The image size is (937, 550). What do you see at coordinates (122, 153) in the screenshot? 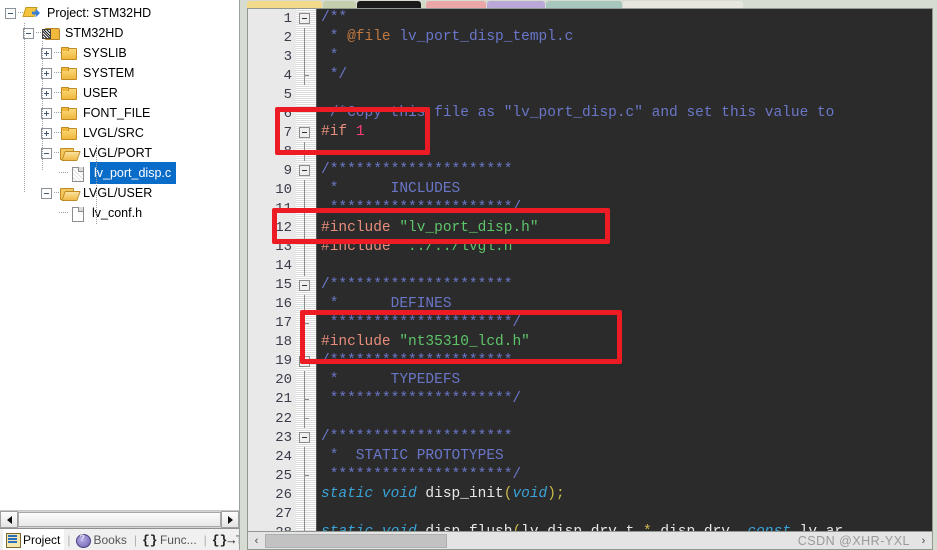
I see `tree-item-lvgl-port: LVGL/PORT` at bounding box center [122, 153].